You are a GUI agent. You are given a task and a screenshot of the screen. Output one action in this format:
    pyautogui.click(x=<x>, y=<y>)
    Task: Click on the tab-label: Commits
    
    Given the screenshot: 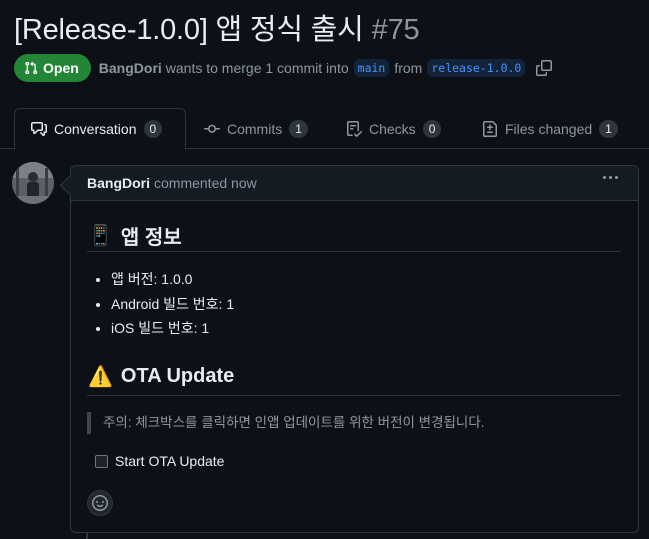 What is the action you would take?
    pyautogui.click(x=255, y=128)
    